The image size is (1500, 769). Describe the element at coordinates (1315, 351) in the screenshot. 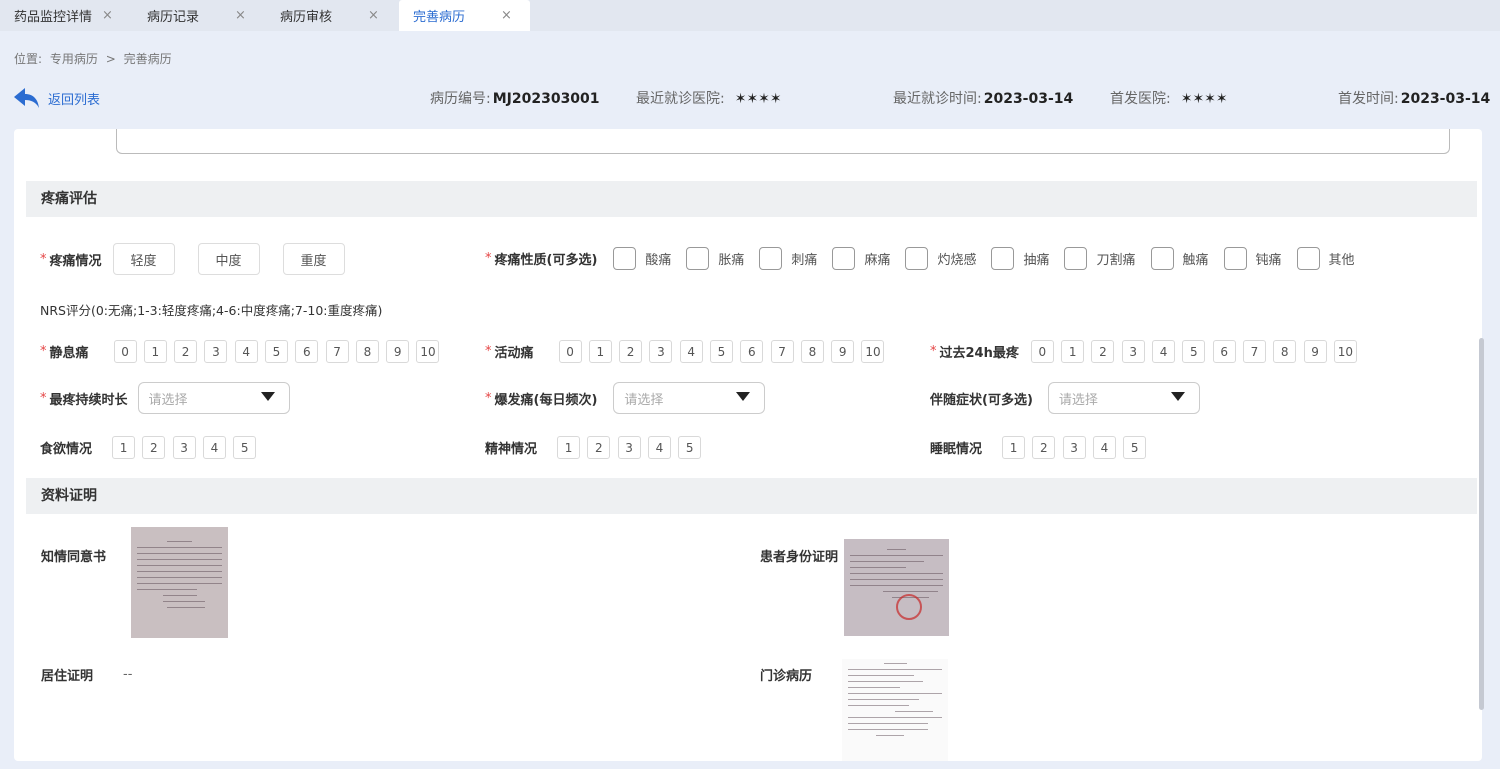

I see `past24-pain-score-option: 9` at that location.